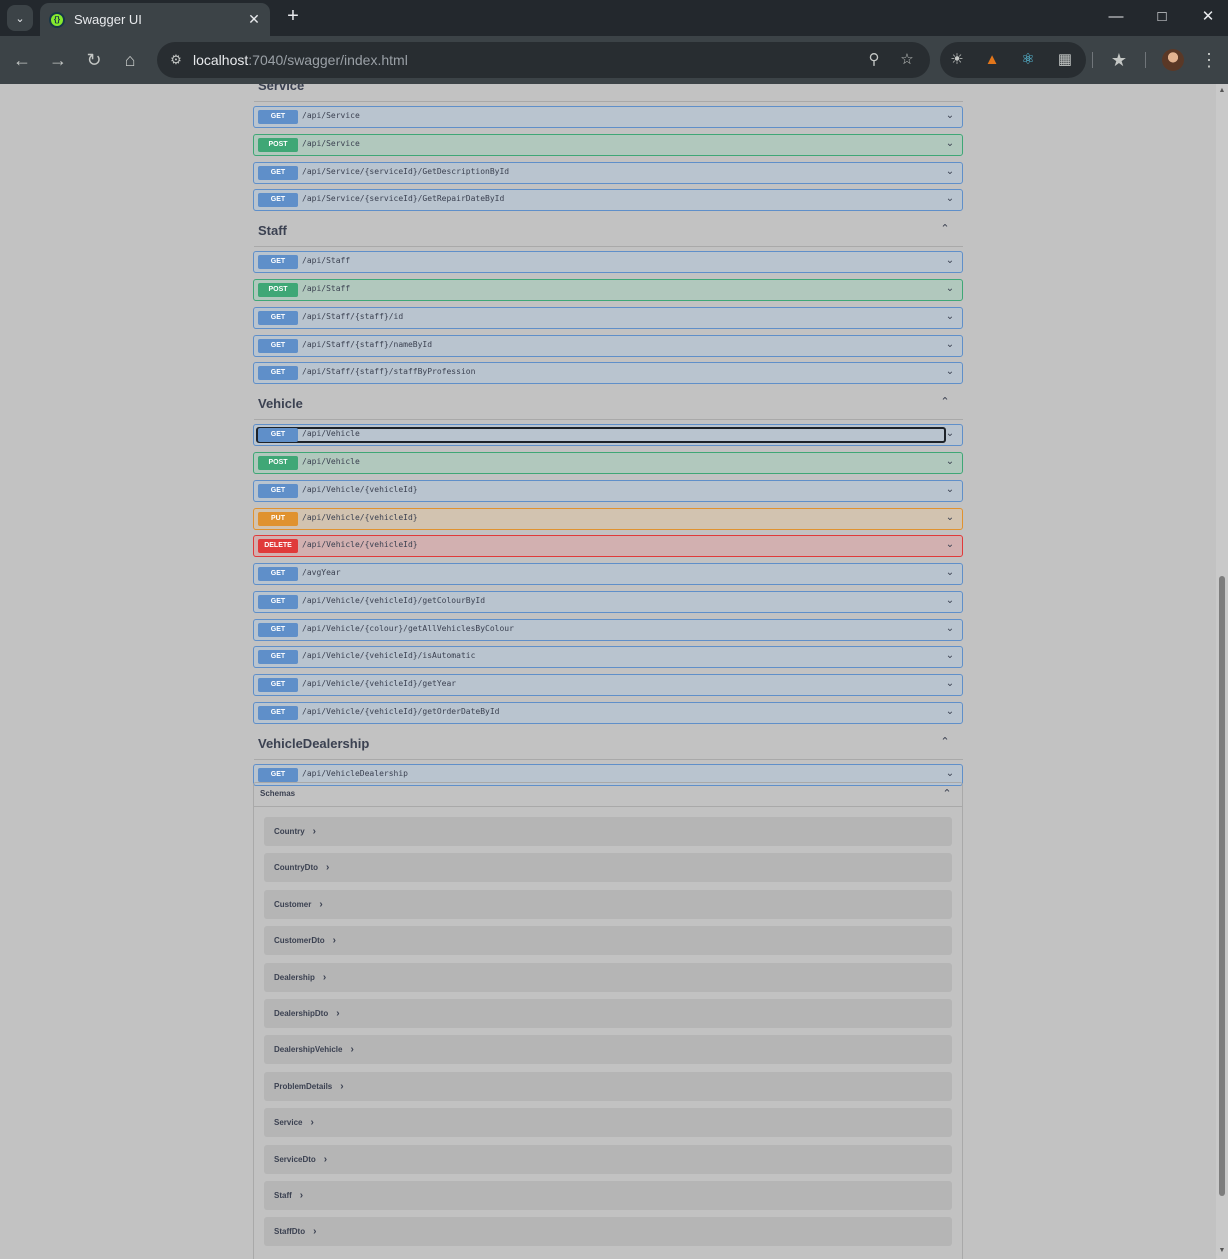  I want to click on schemas-header: Schemas ⌃, so click(608, 795).